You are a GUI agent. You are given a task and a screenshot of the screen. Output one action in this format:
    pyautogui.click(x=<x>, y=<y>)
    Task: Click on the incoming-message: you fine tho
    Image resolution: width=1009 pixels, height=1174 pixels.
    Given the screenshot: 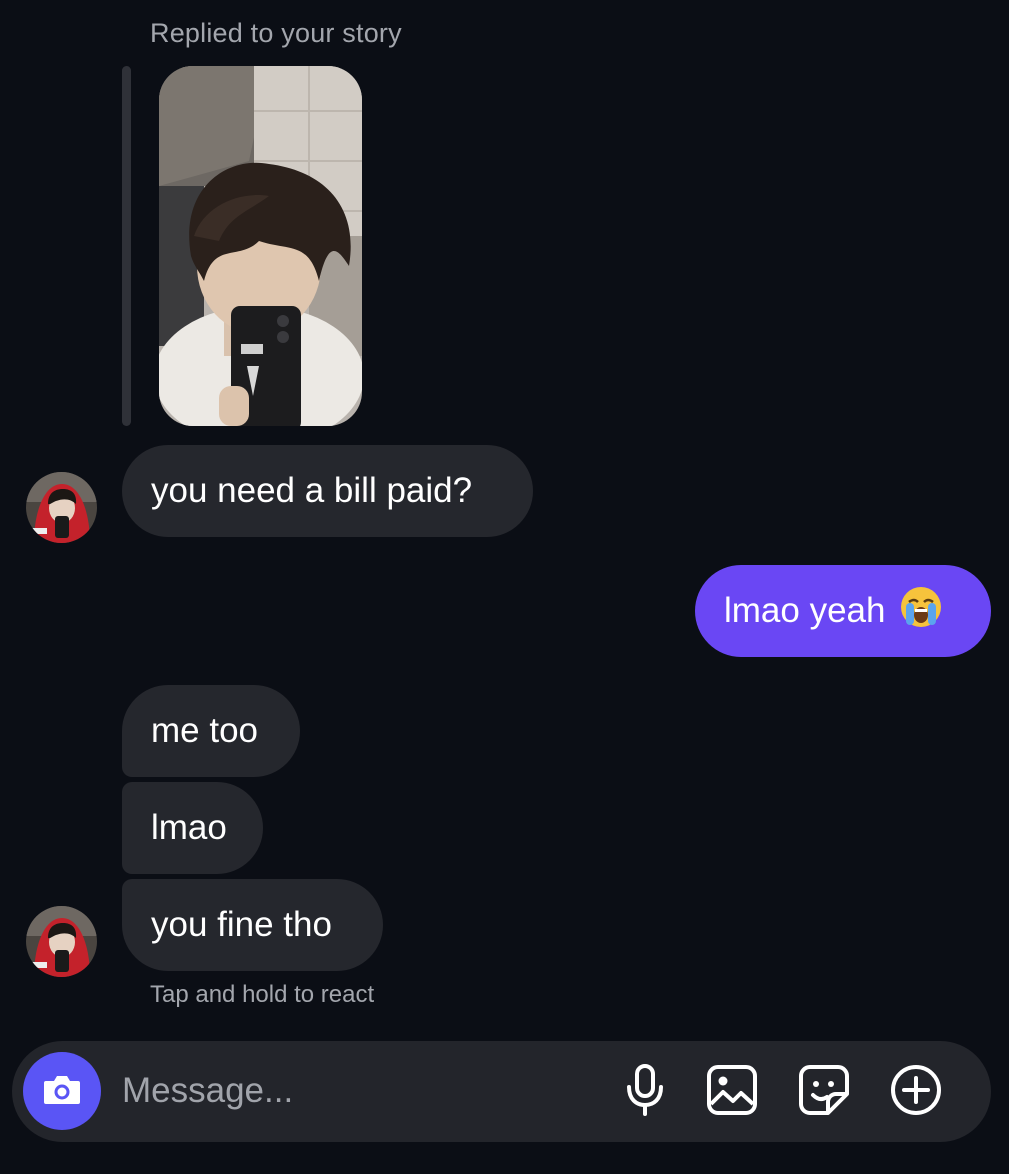 What is the action you would take?
    pyautogui.click(x=252, y=925)
    